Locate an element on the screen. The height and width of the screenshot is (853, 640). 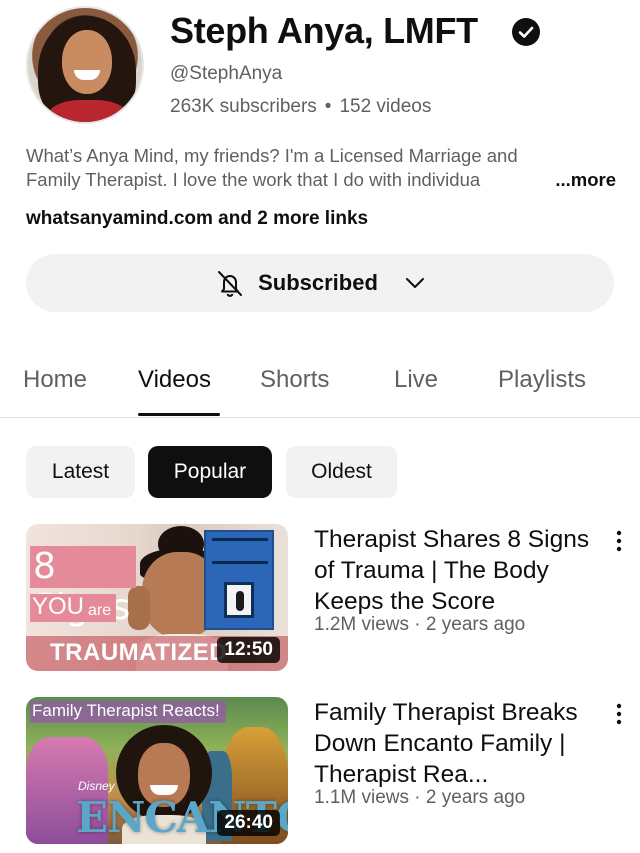
video-meta: 1.2M views · 2 years ago is located at coordinates (420, 624).